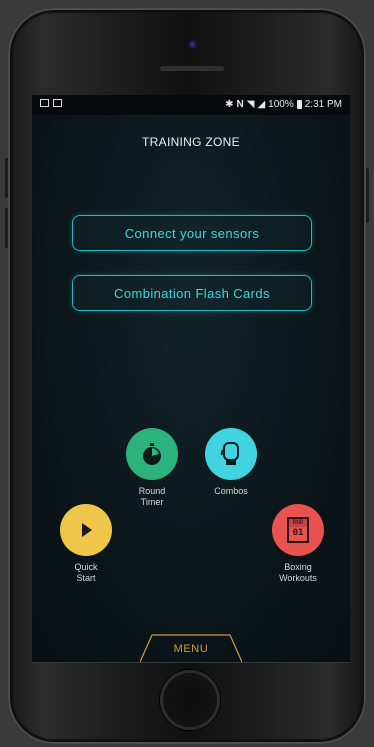  I want to click on nfc-icon: N, so click(240, 104).